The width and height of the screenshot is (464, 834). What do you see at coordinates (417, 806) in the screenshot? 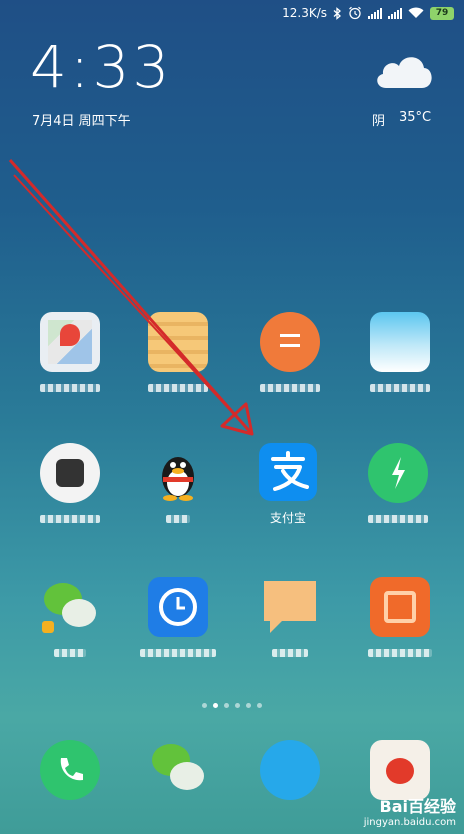
I see `watermark-brand: Bai百经验` at bounding box center [417, 806].